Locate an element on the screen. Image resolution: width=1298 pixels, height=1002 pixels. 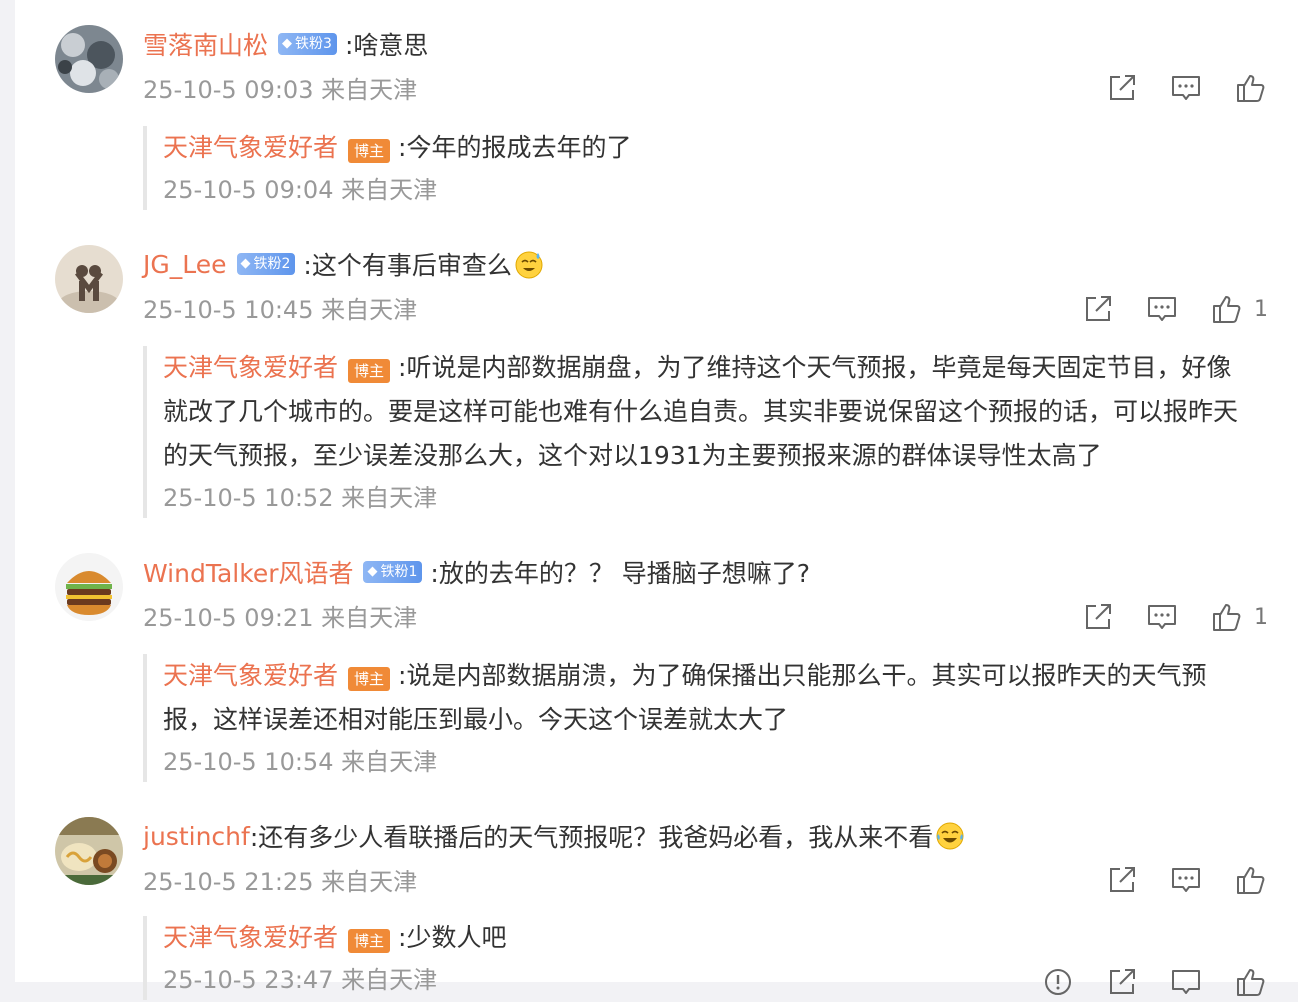
reply-line: 天津气象爱好者 博主 :今年的报成去年的了 is located at coordinates (708, 148).